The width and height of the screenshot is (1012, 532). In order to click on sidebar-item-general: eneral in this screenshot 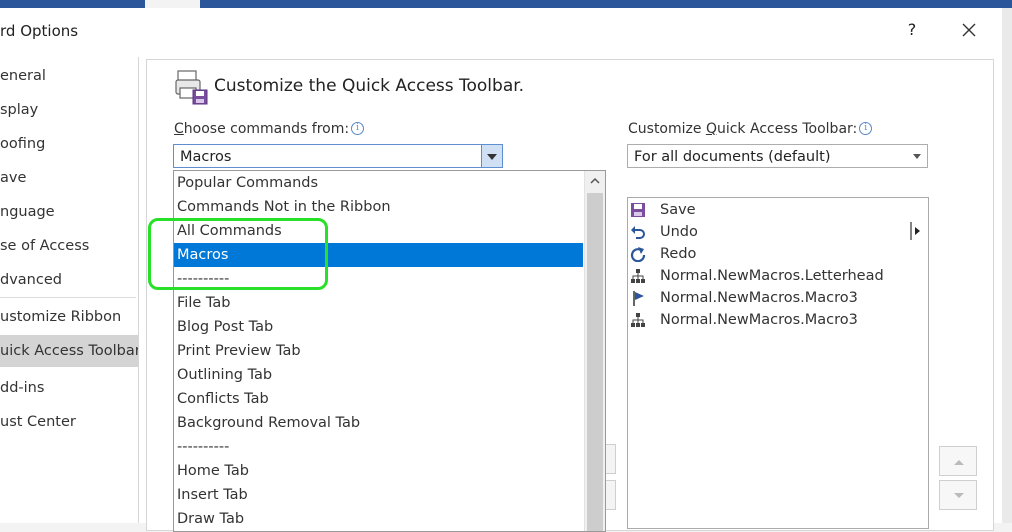, I will do `click(69, 76)`.